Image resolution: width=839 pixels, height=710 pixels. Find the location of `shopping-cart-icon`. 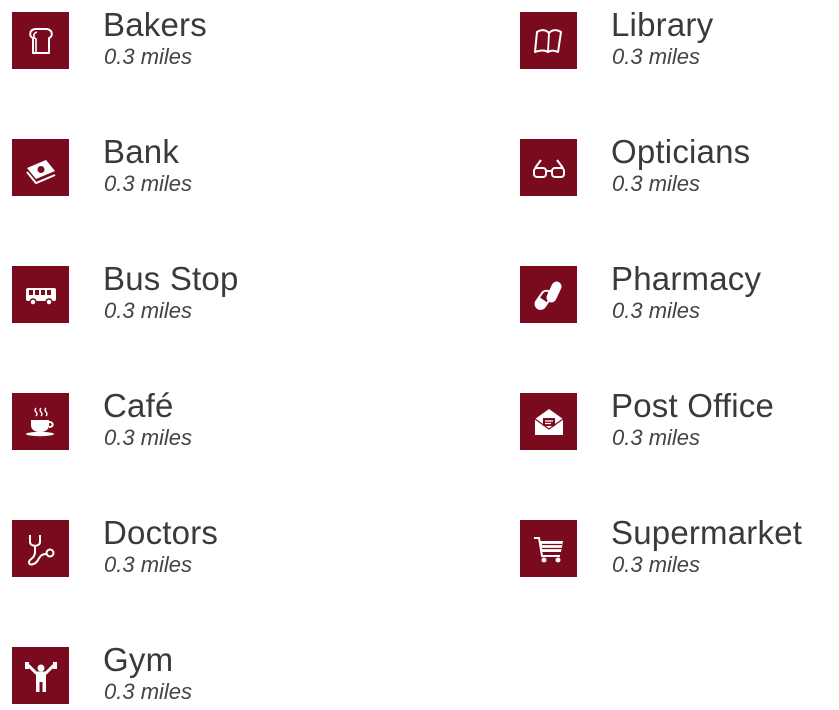

shopping-cart-icon is located at coordinates (548, 548).